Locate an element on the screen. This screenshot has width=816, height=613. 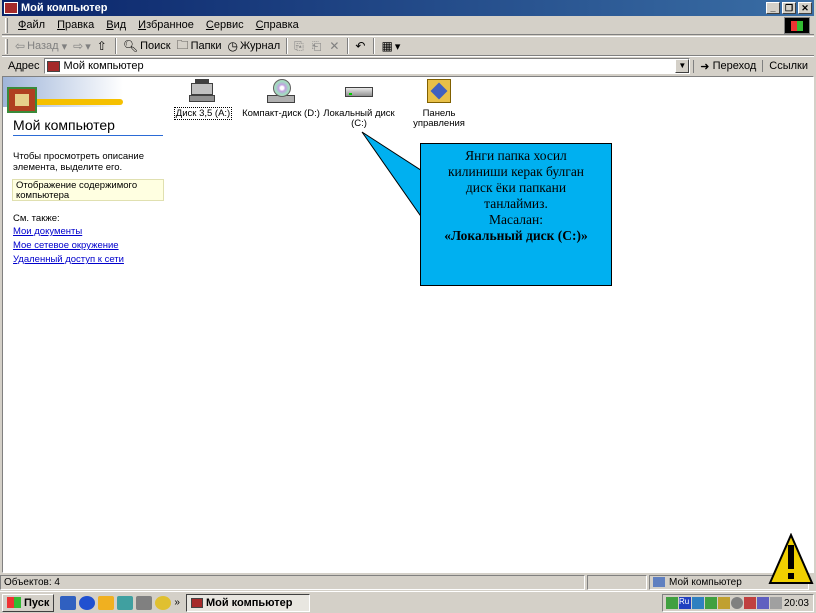
taskbar-button-my-computer: Мой компьютер is located at coordinates (247, 602).